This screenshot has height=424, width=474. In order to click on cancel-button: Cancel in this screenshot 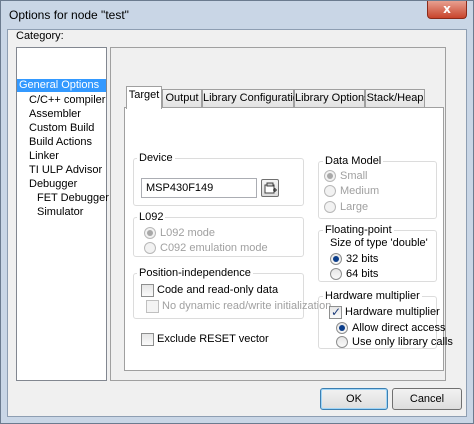, I will do `click(427, 399)`.